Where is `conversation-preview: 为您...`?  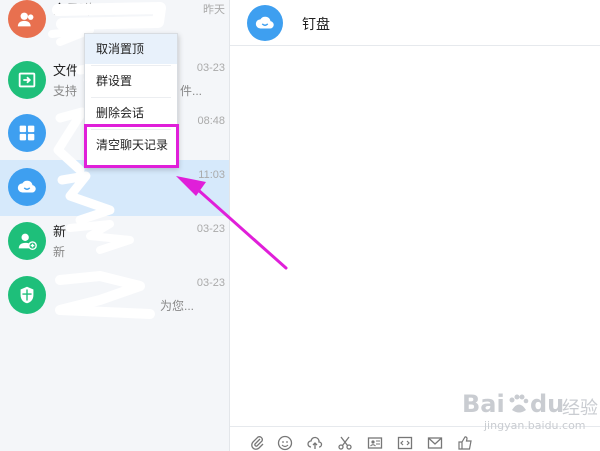
conversation-preview: 为您... is located at coordinates (177, 306).